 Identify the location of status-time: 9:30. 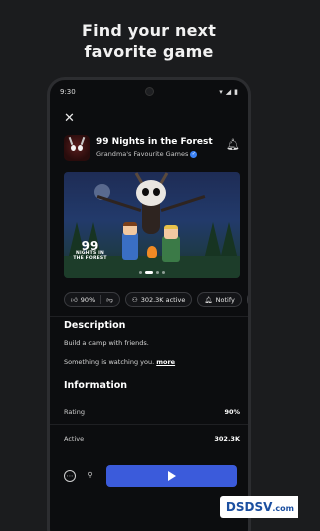
(68, 92).